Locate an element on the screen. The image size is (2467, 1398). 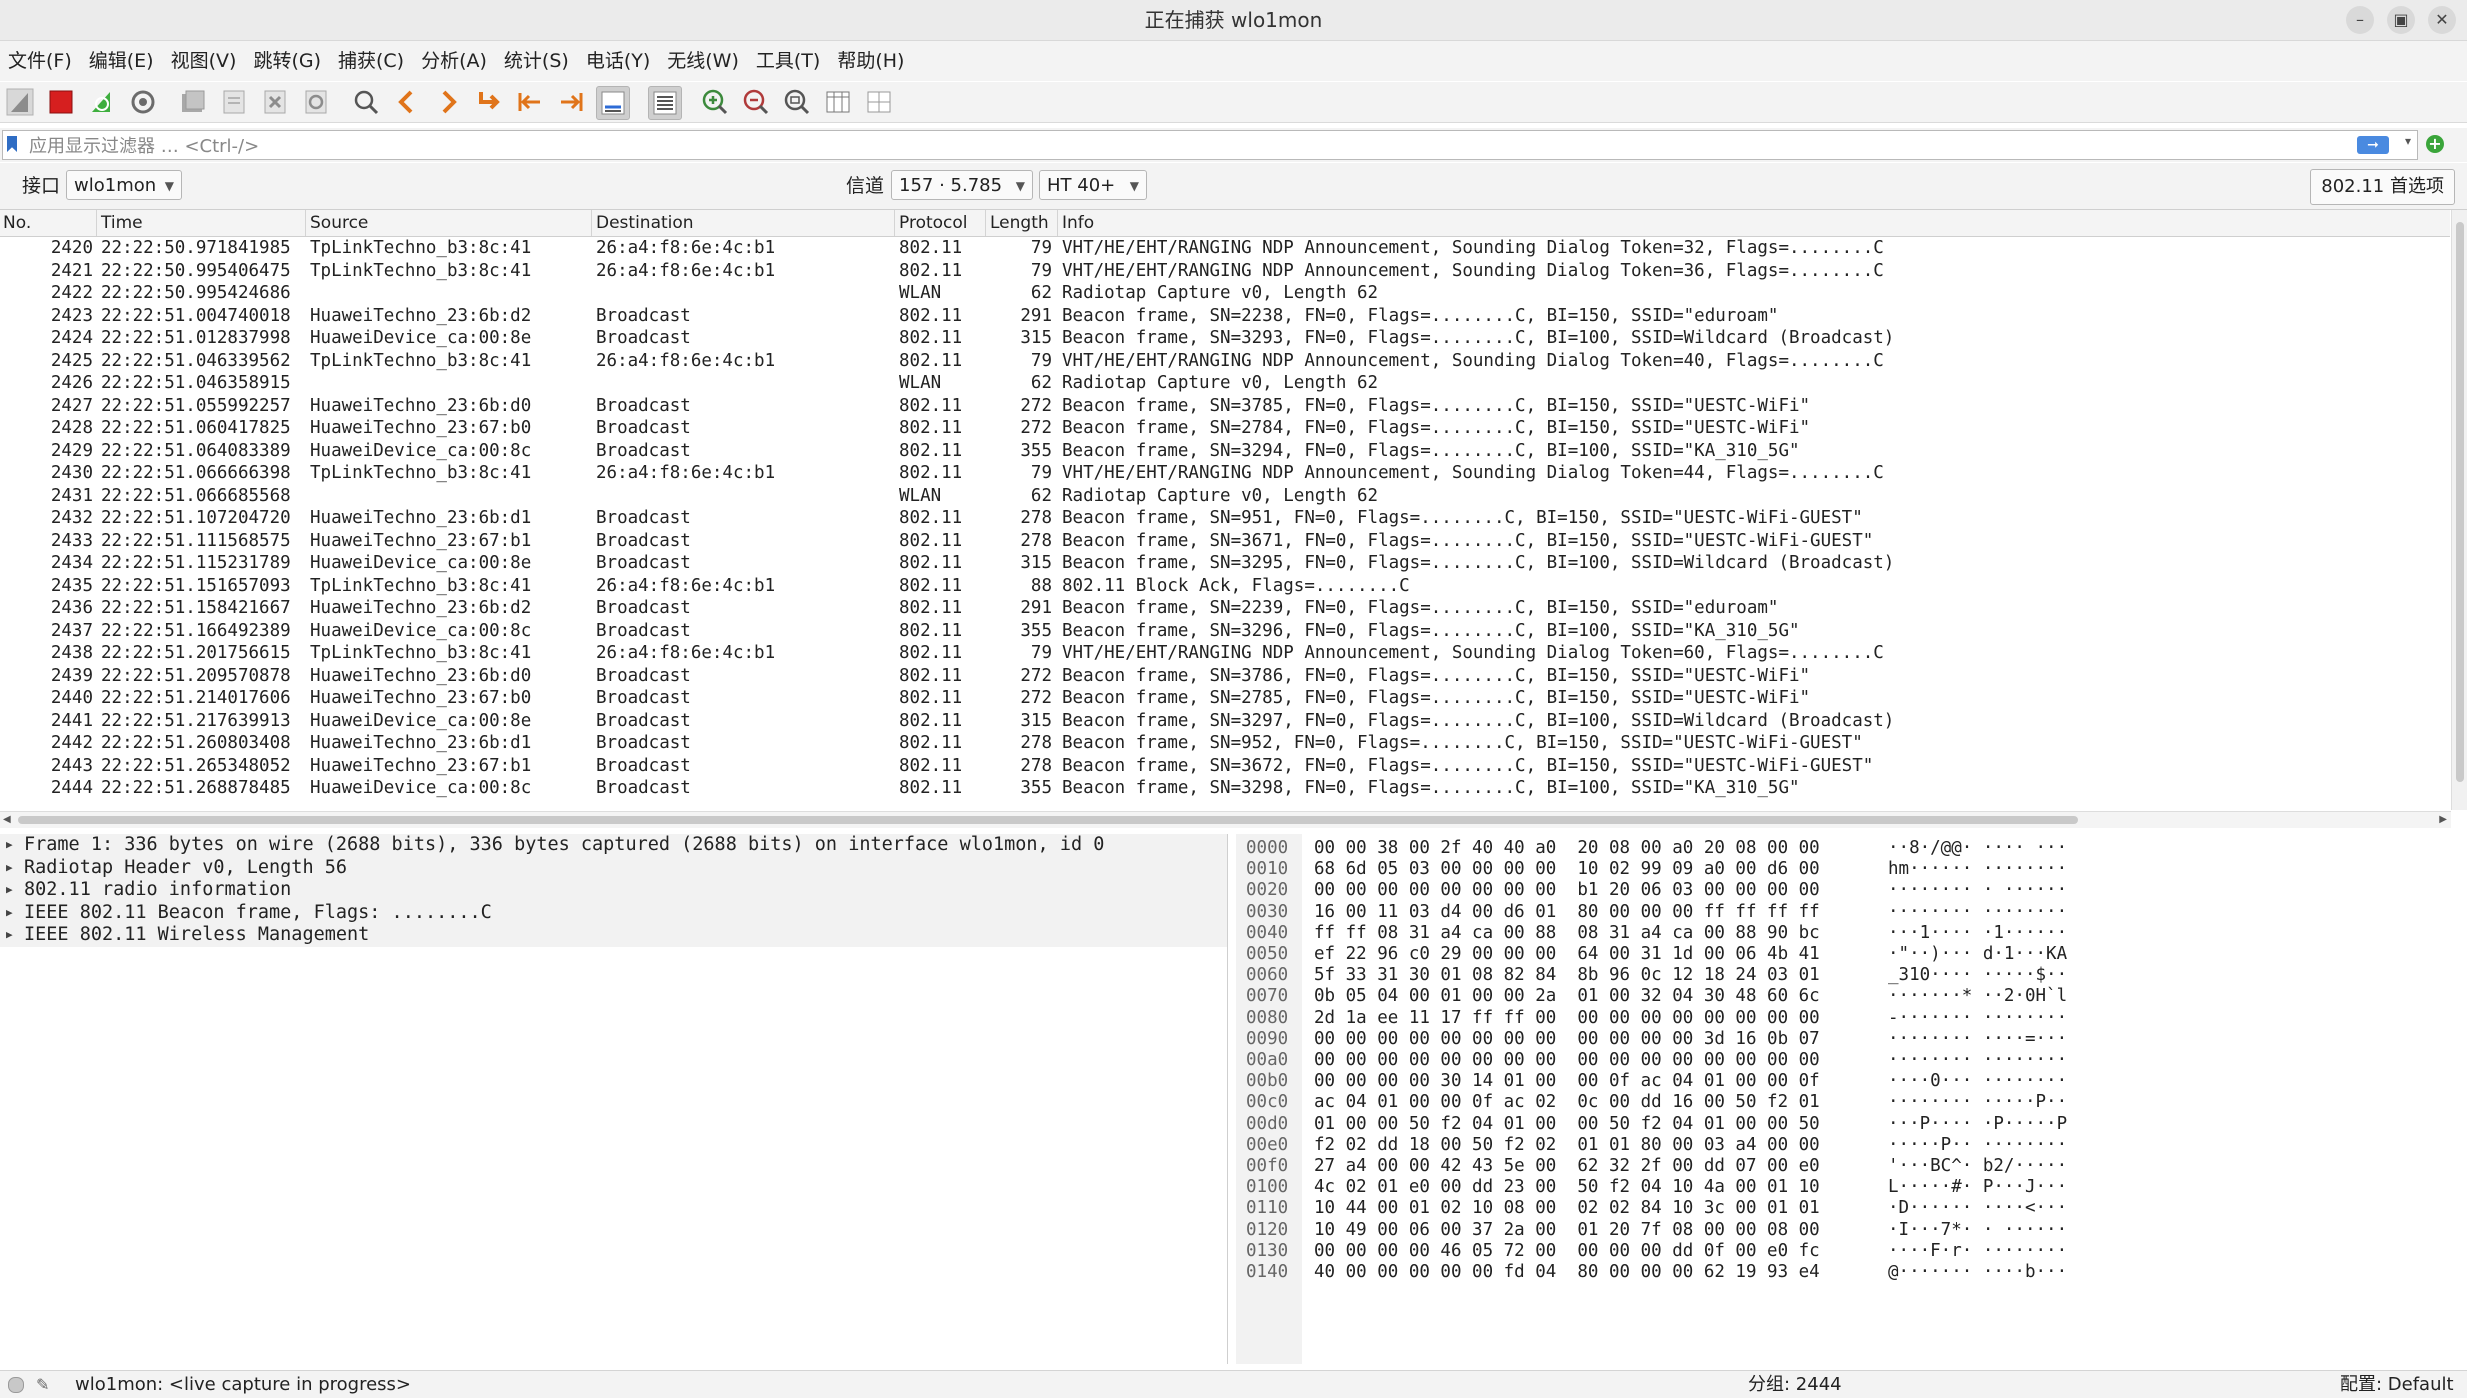
column-header-source: Source is located at coordinates (336, 223).